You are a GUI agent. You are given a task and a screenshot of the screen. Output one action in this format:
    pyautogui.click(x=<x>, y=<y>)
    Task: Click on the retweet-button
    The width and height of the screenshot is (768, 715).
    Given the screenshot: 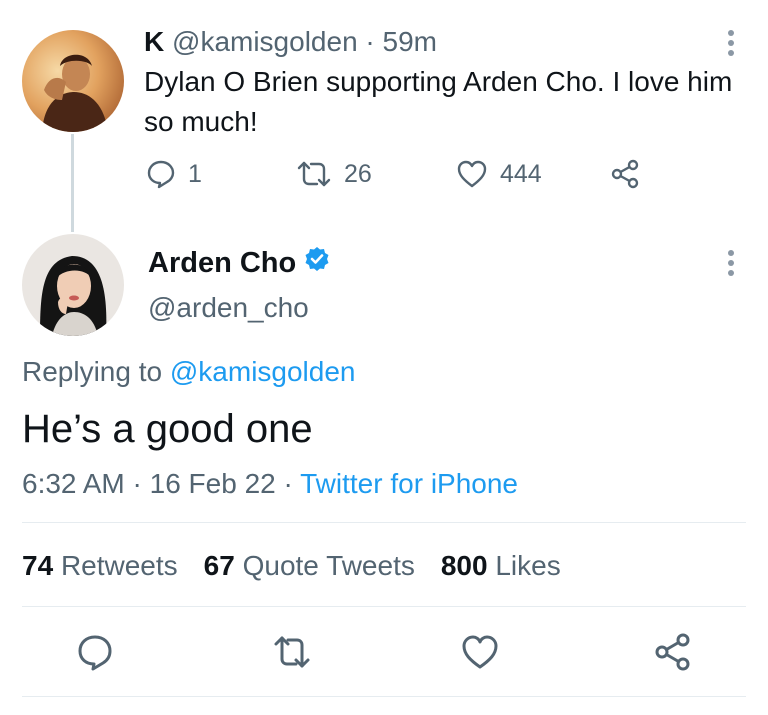 What is the action you would take?
    pyautogui.click(x=292, y=652)
    